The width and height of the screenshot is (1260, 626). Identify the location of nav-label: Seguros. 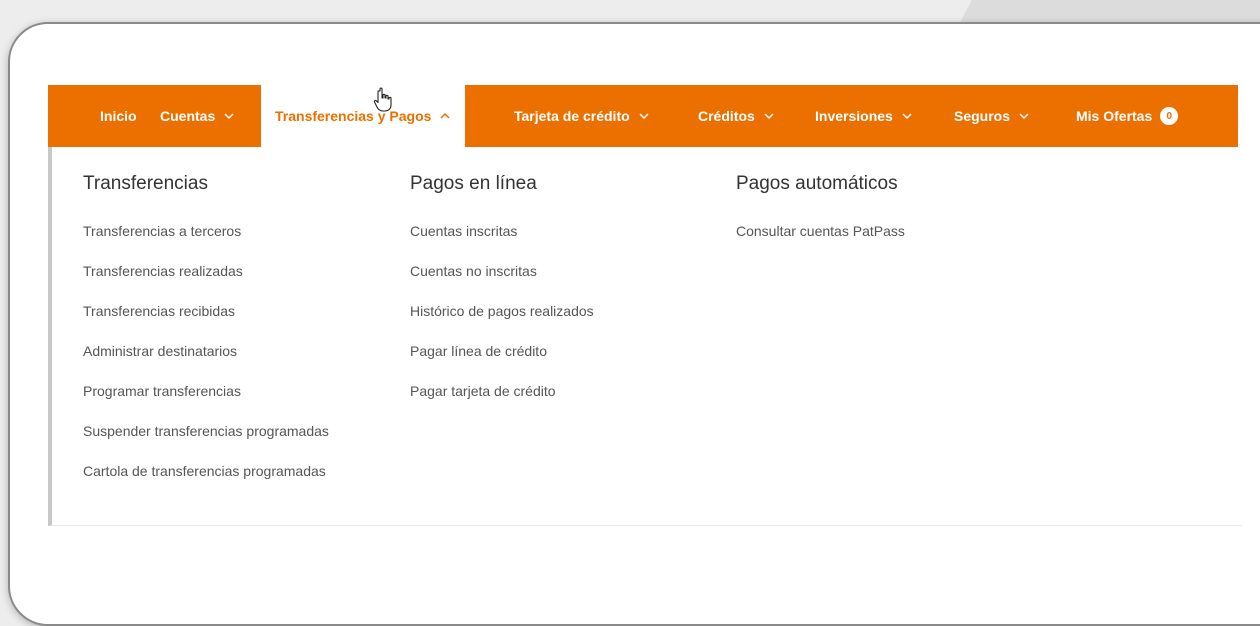
(982, 116).